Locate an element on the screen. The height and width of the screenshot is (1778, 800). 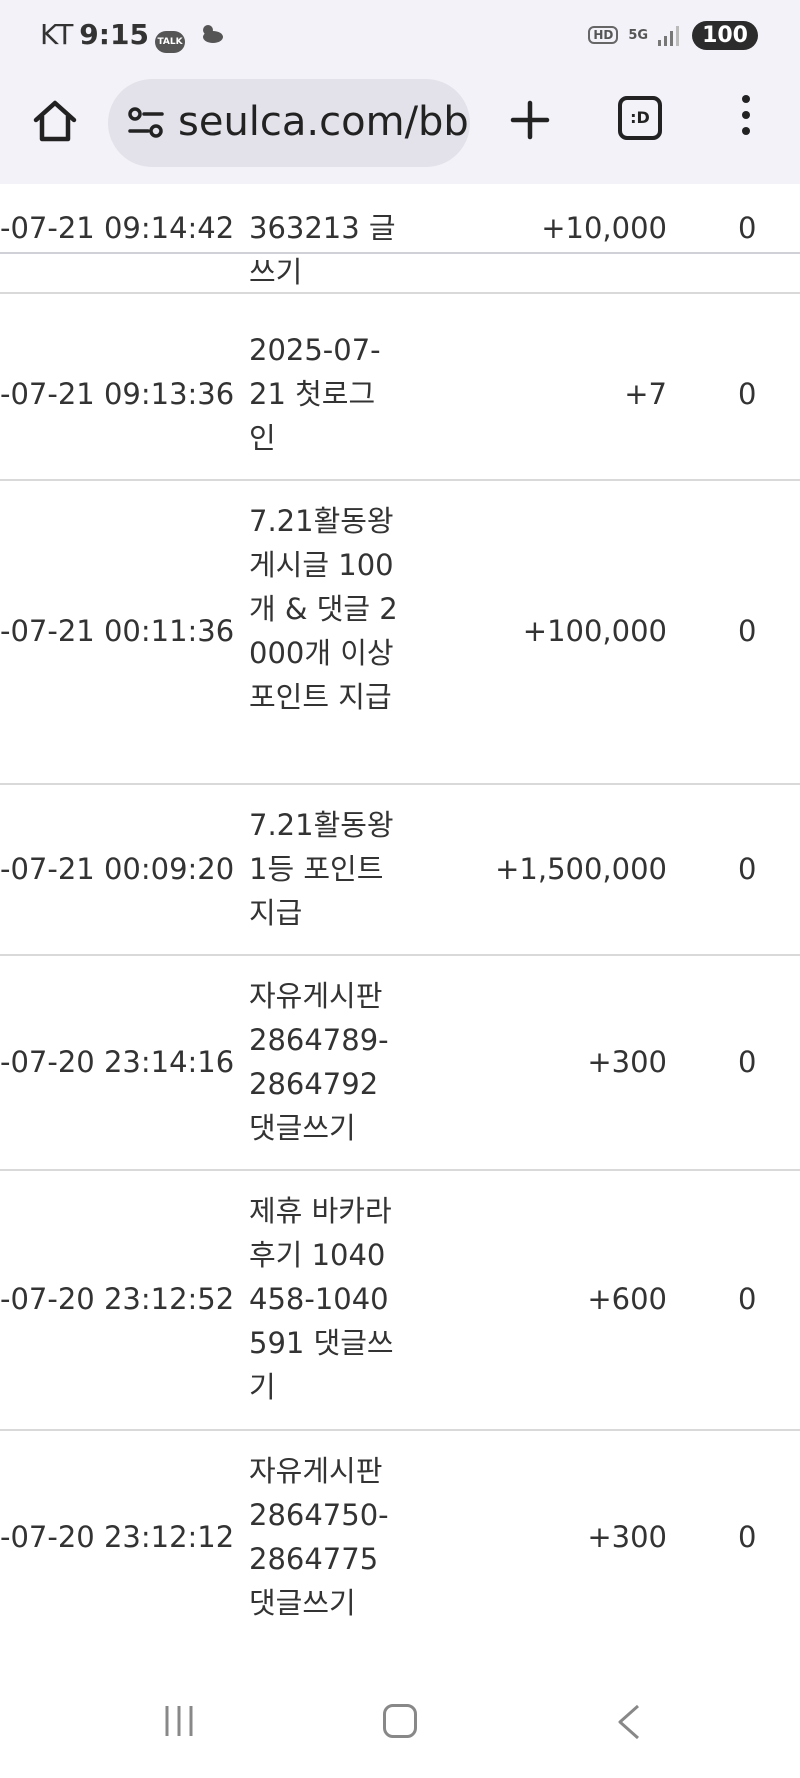
row-description: 363213 글쓰기 is located at coordinates (322, 250).